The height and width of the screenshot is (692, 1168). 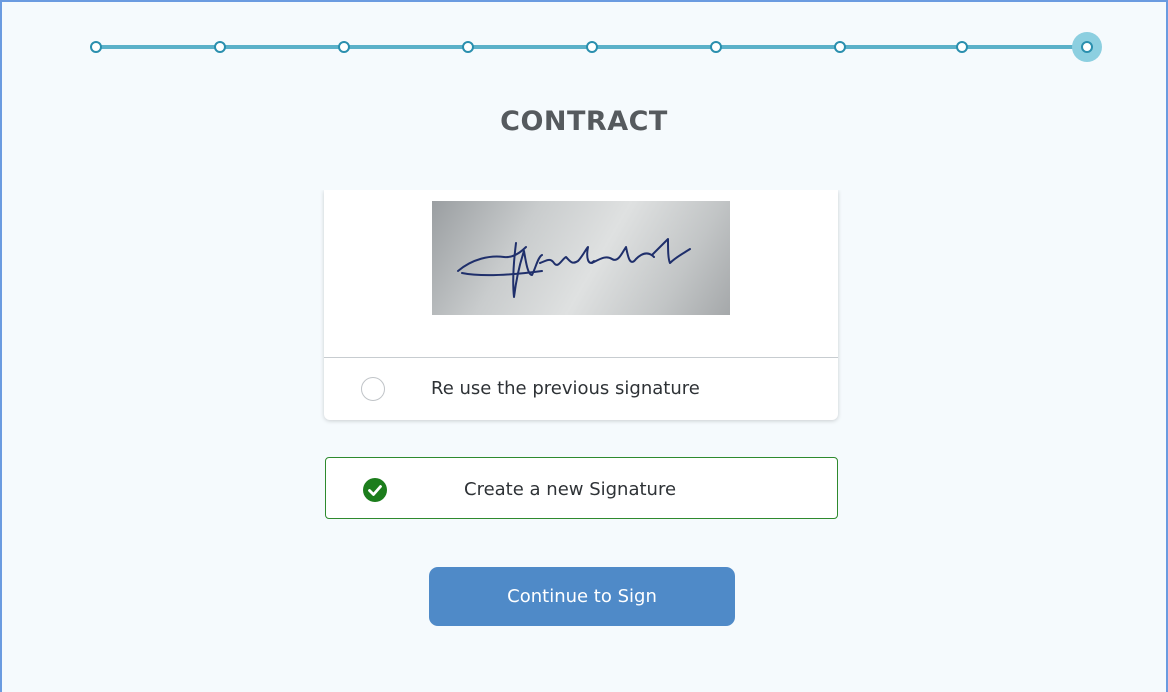 I want to click on step-4-node, so click(x=468, y=47).